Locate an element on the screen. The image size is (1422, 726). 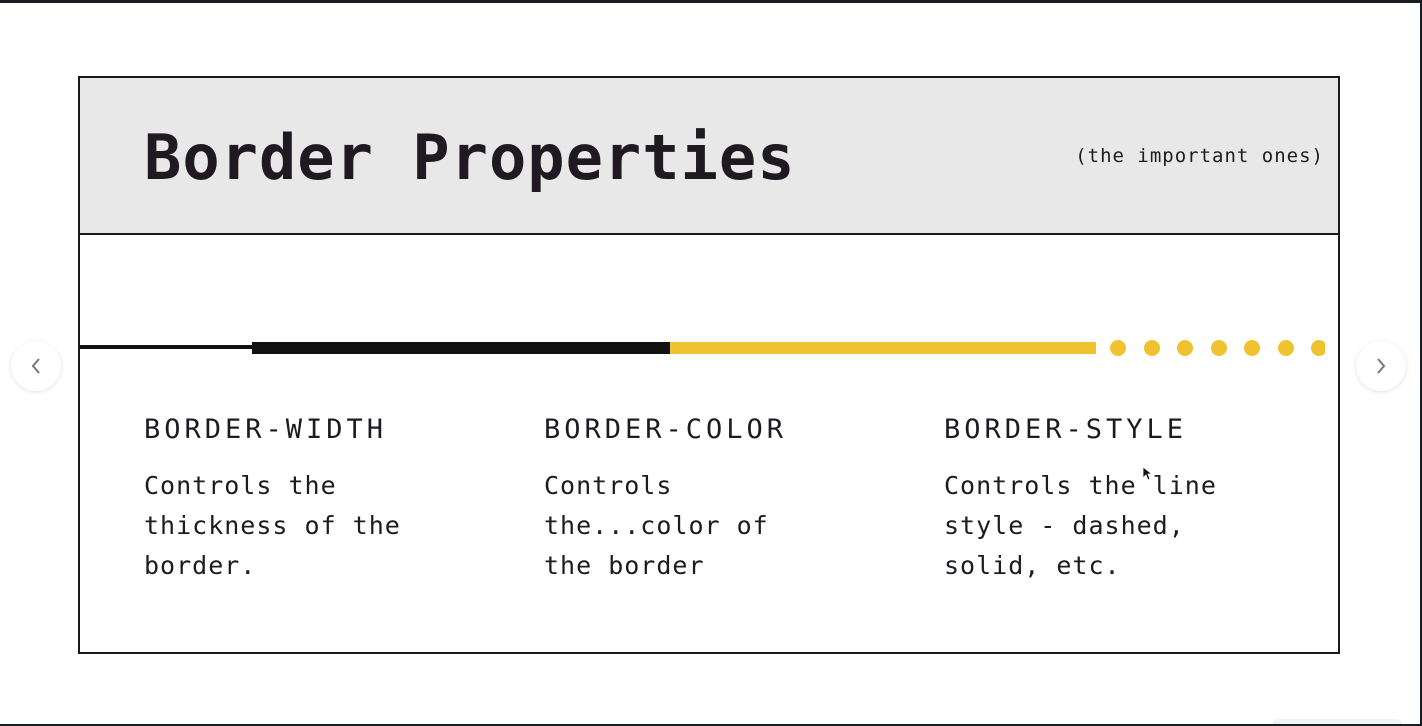
column-heading: BORDER-STYLE is located at coordinates (1066, 429).